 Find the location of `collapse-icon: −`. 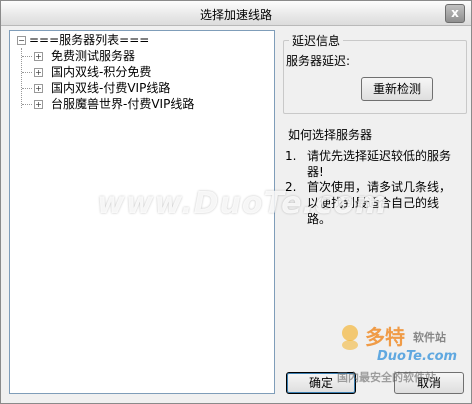

collapse-icon: − is located at coordinates (21, 40).